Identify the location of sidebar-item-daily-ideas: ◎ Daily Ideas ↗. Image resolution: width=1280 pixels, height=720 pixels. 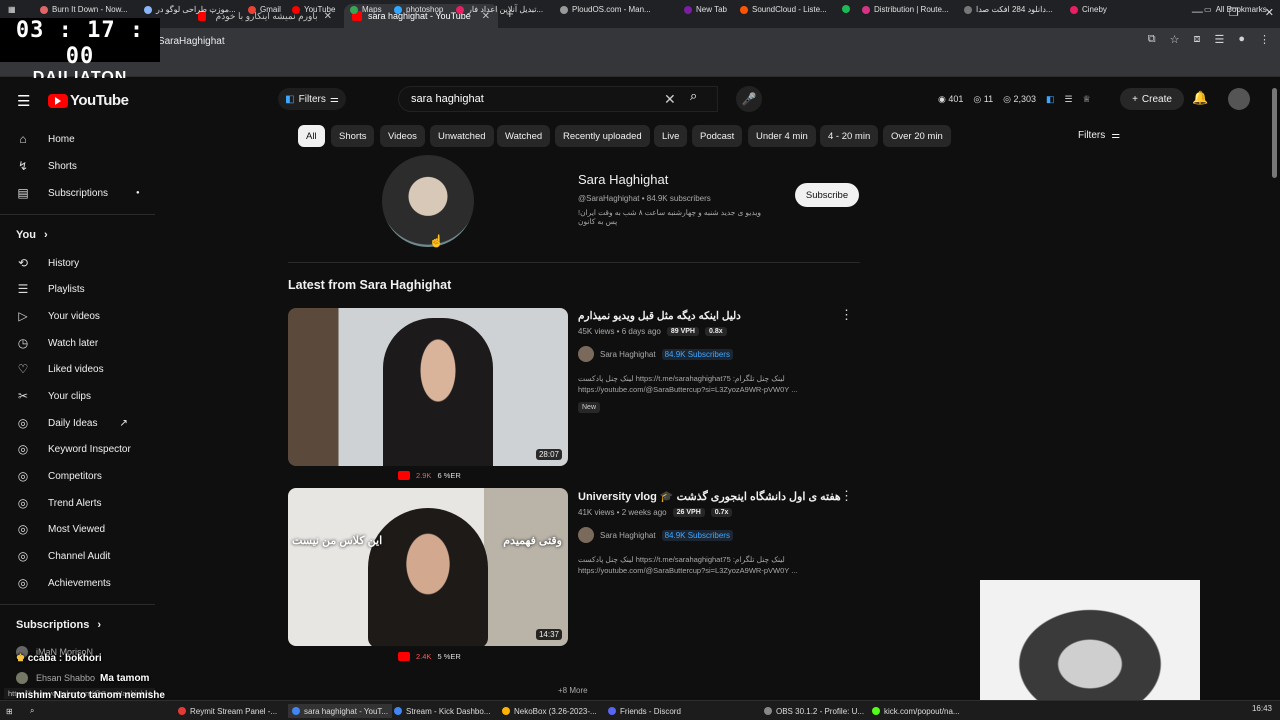
(72, 423).